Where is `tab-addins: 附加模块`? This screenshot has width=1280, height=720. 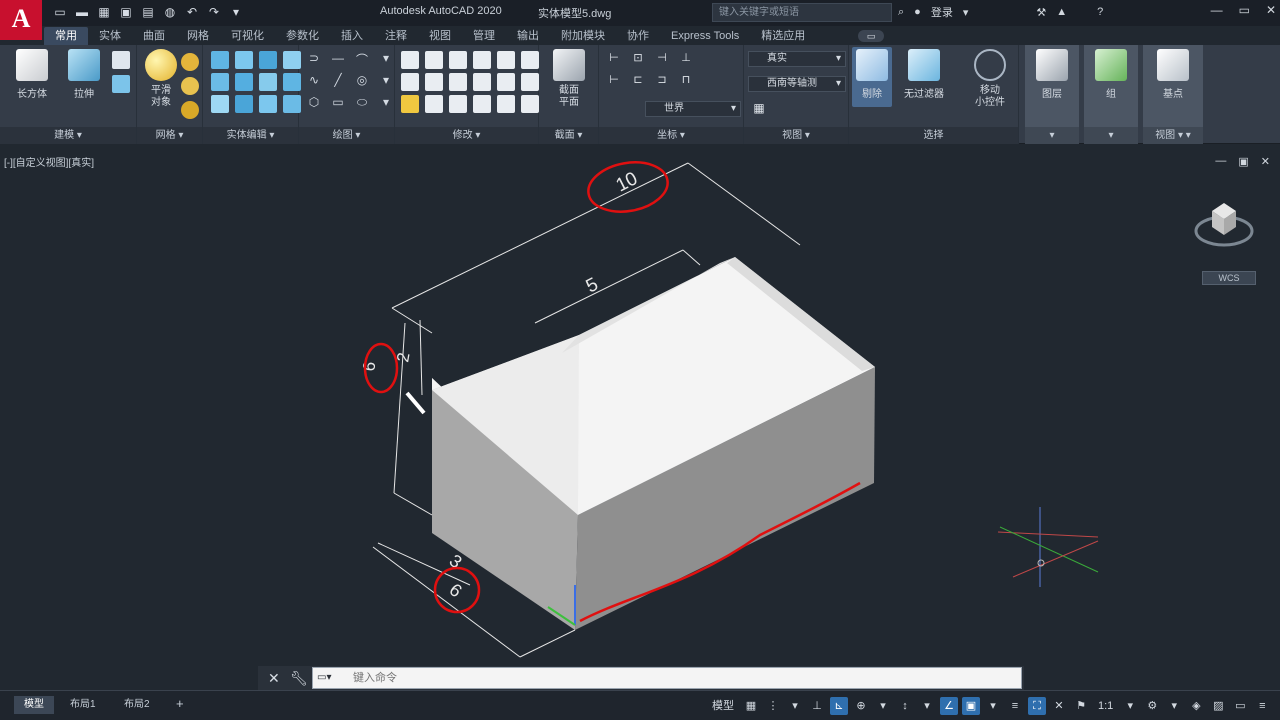 tab-addins: 附加模块 is located at coordinates (583, 36).